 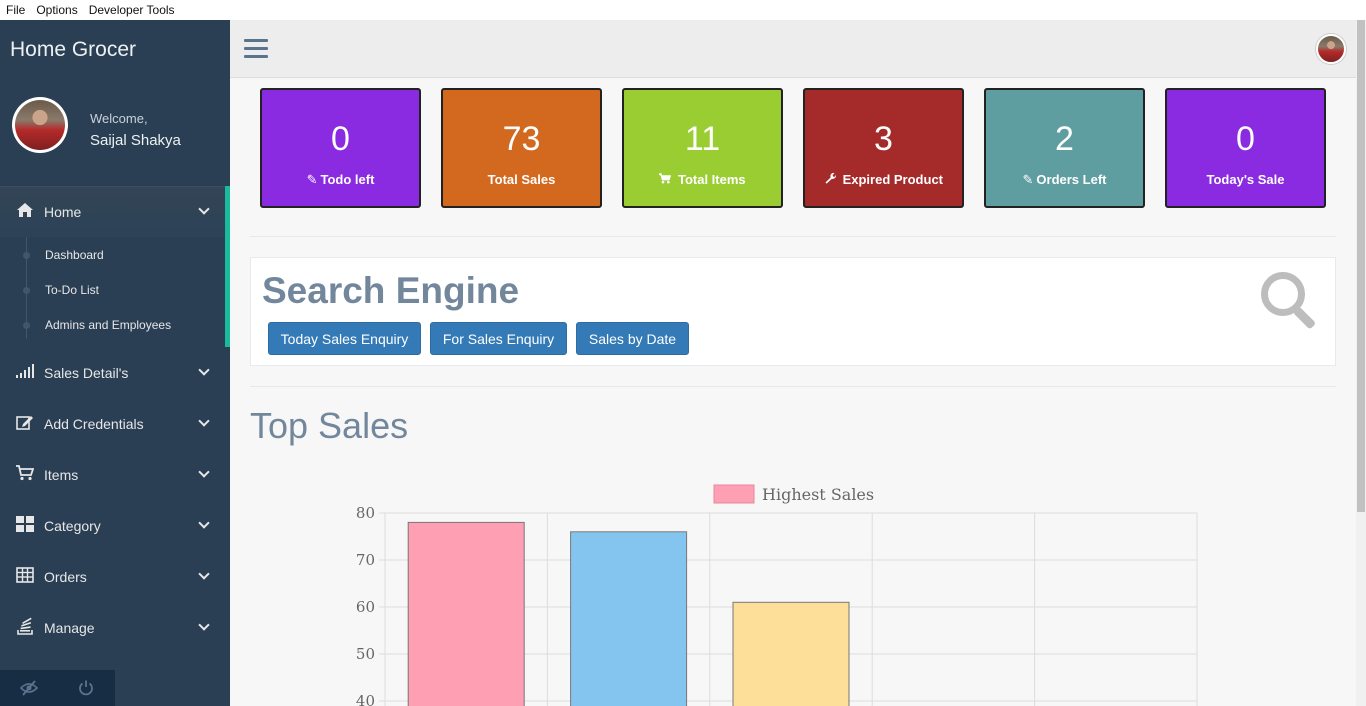 I want to click on edit-icon, so click(x=25, y=424).